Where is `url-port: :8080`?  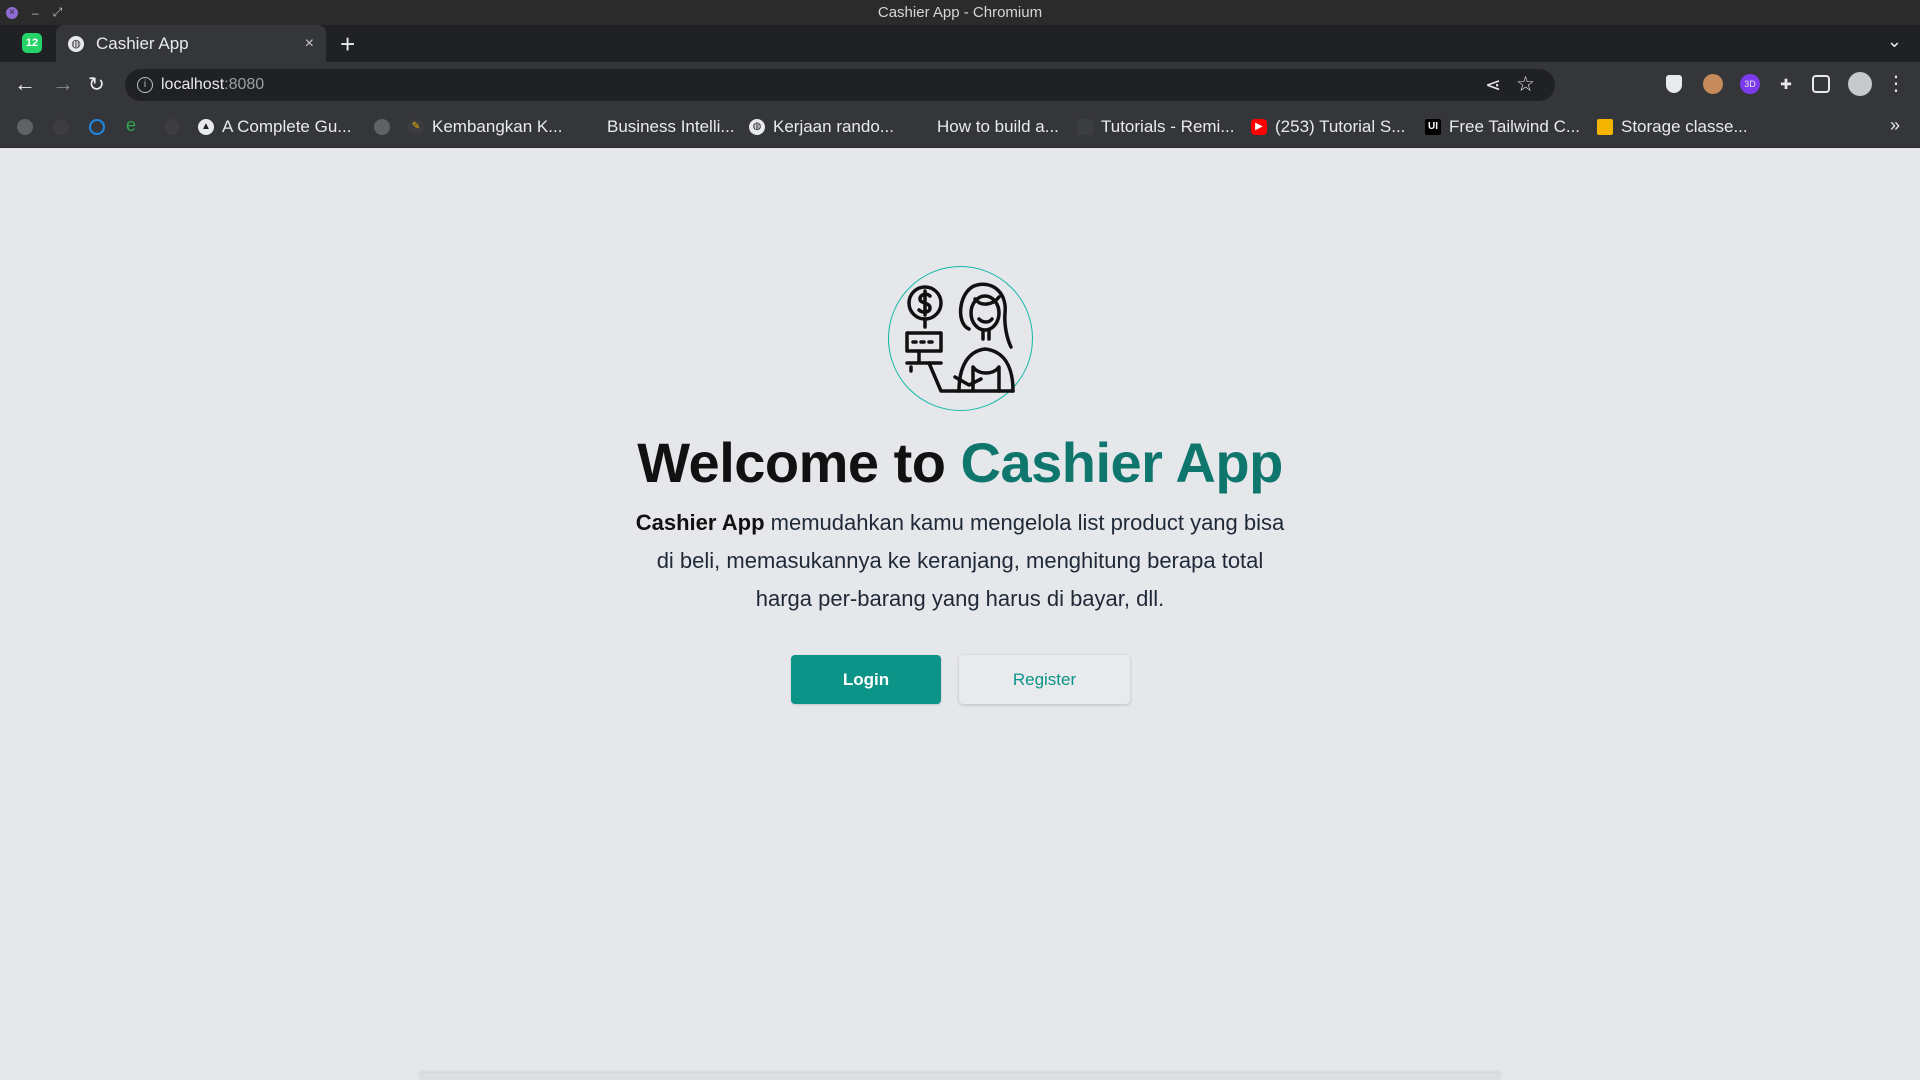
url-port: :8080 is located at coordinates (244, 84).